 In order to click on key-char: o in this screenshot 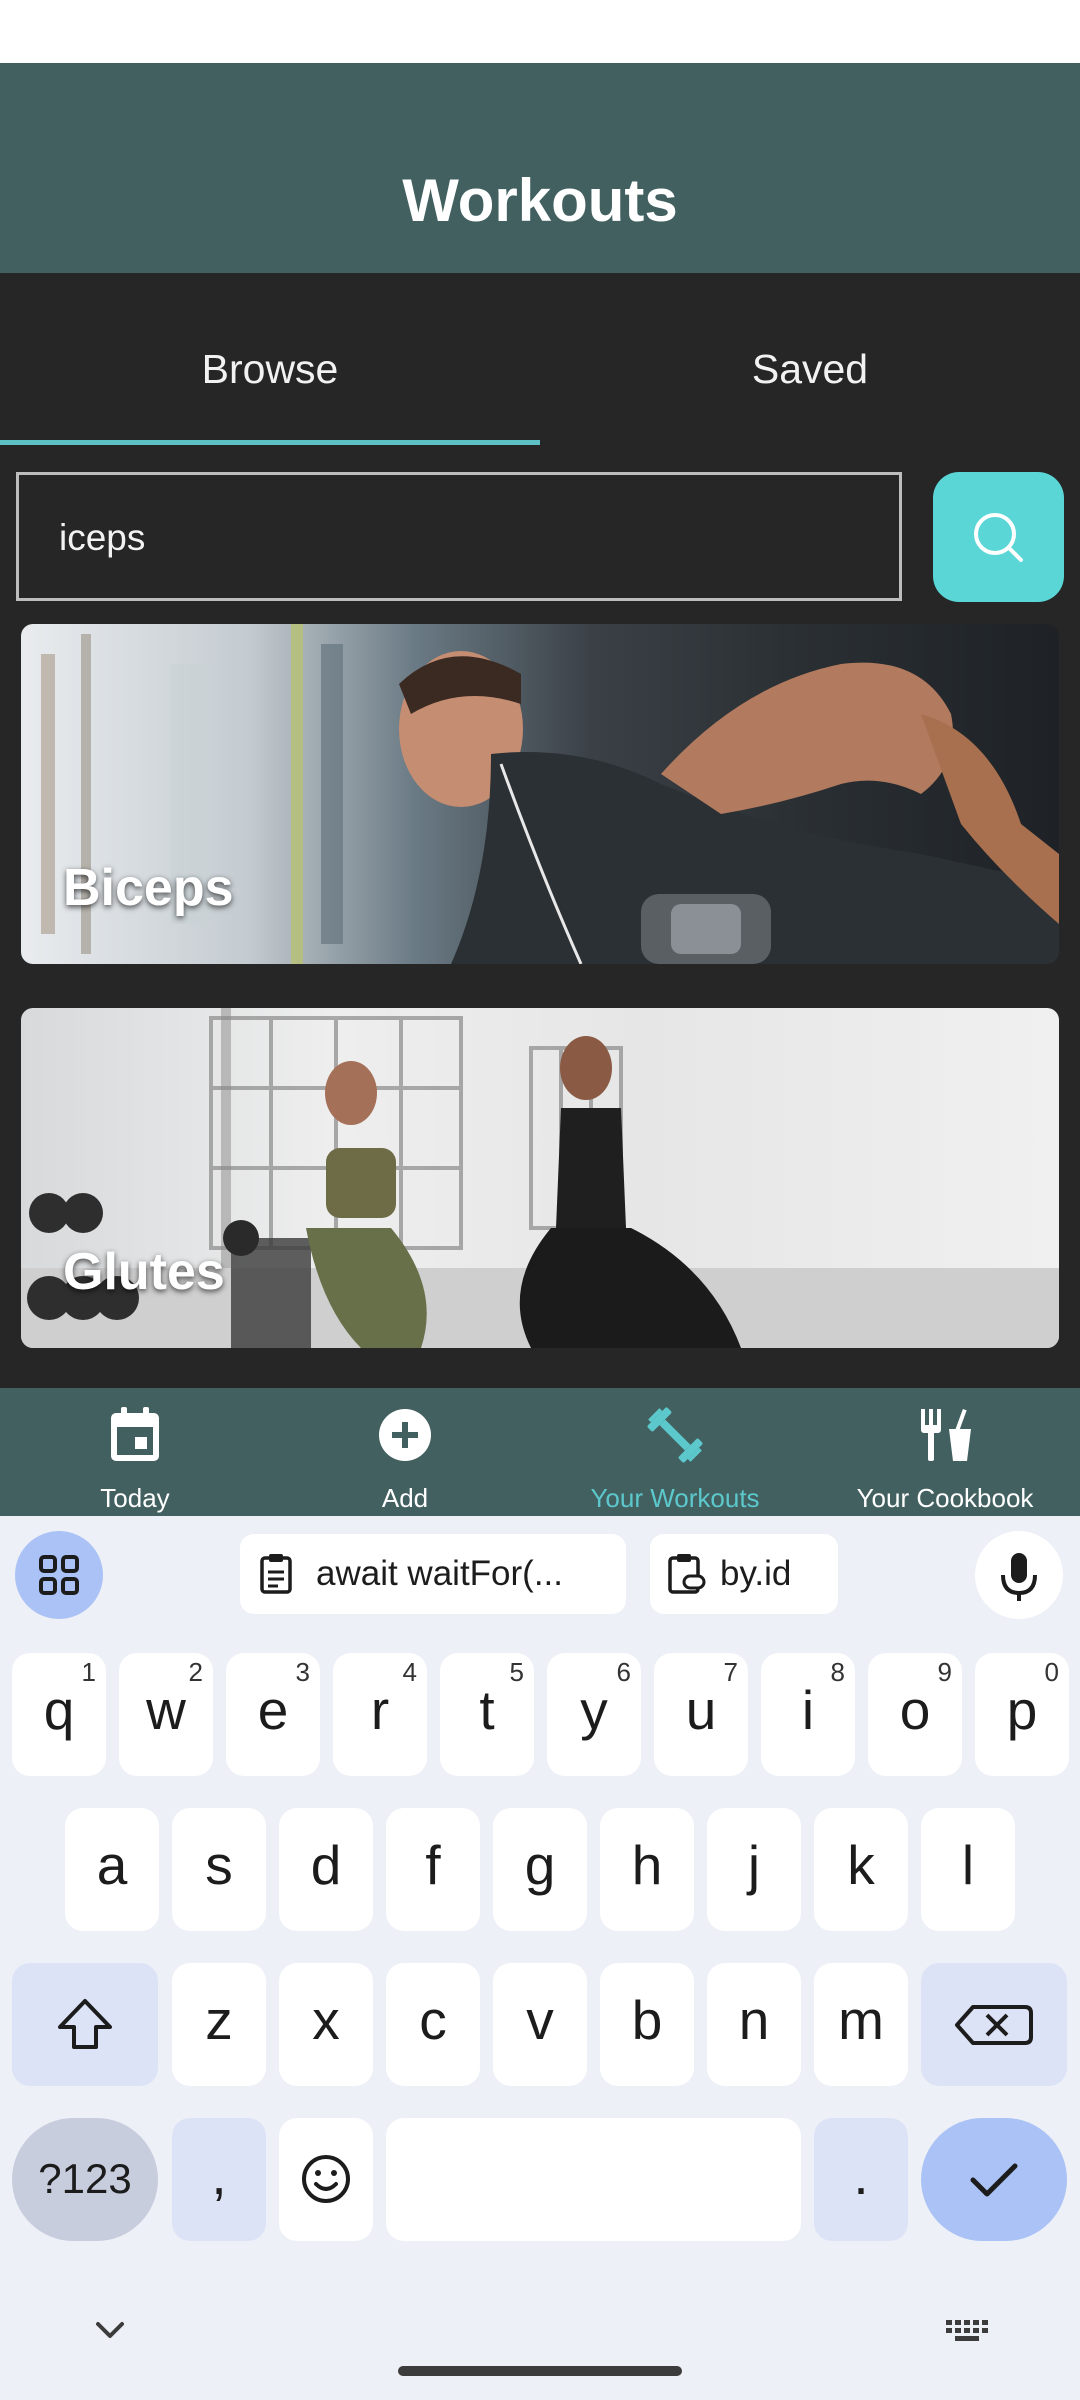, I will do `click(915, 1710)`.